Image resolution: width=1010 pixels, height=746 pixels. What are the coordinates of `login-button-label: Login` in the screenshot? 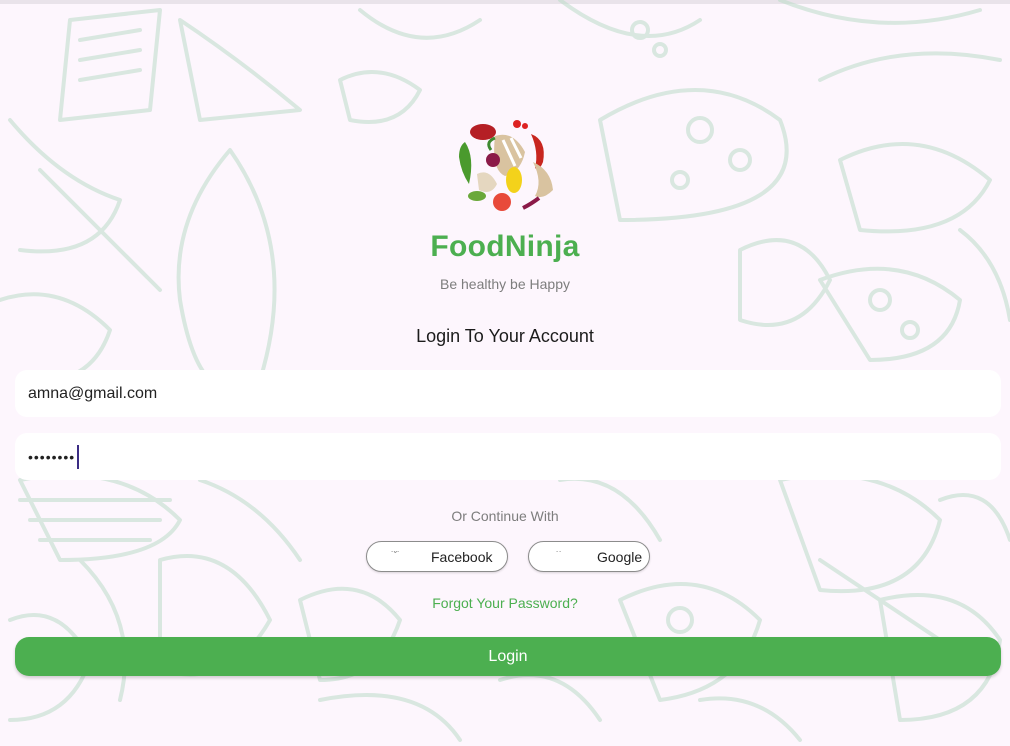 It's located at (508, 656).